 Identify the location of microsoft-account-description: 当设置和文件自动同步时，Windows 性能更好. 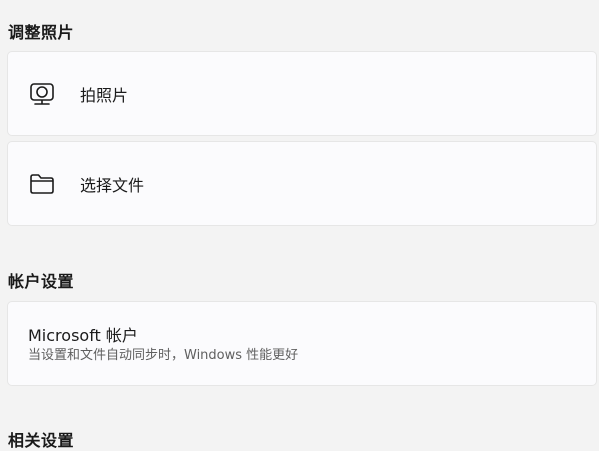
(163, 355).